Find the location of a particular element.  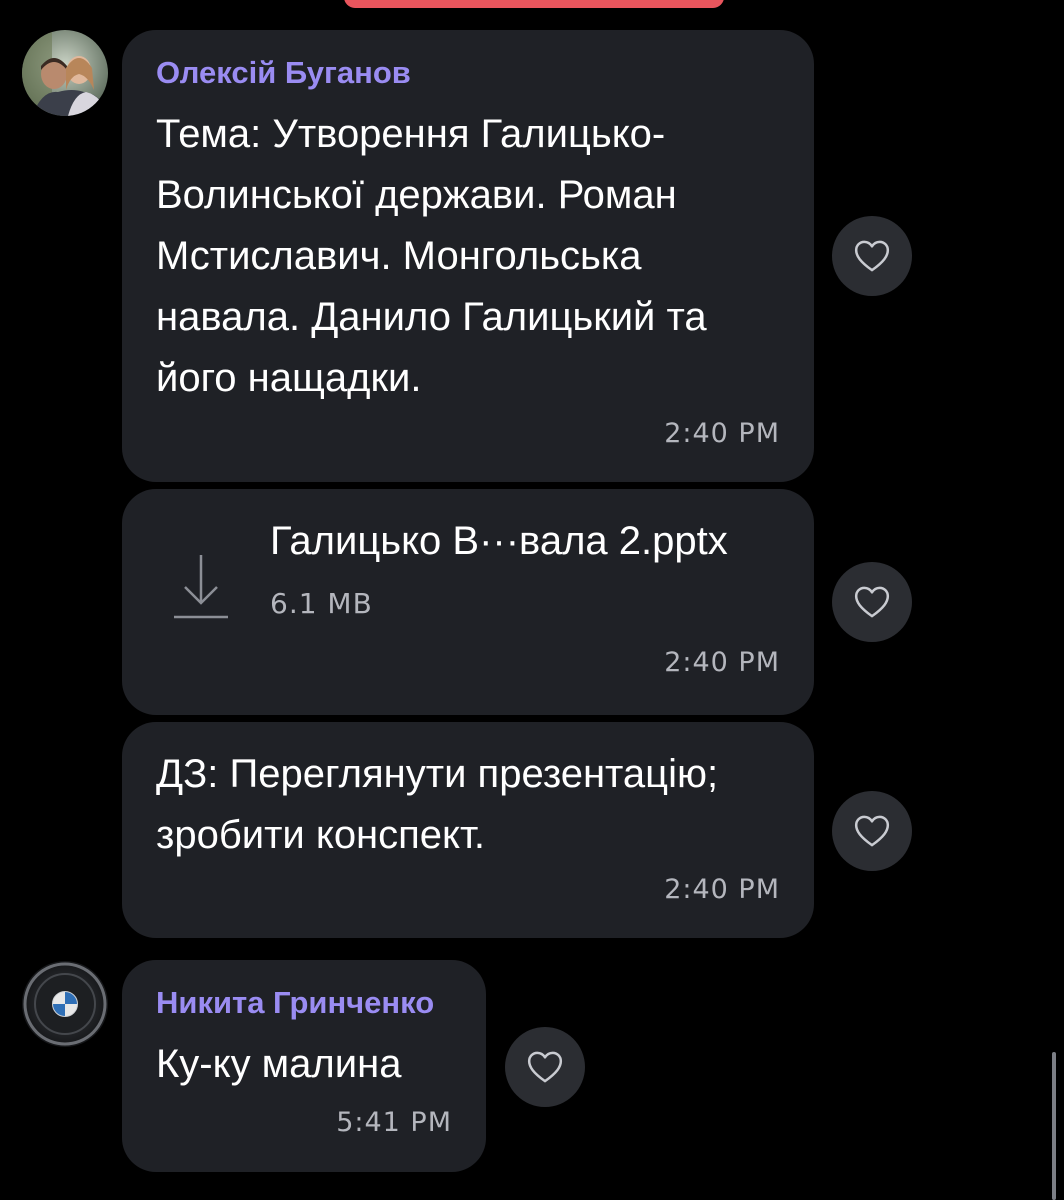

sender-name: Никита Гринченко is located at coordinates (295, 1003).